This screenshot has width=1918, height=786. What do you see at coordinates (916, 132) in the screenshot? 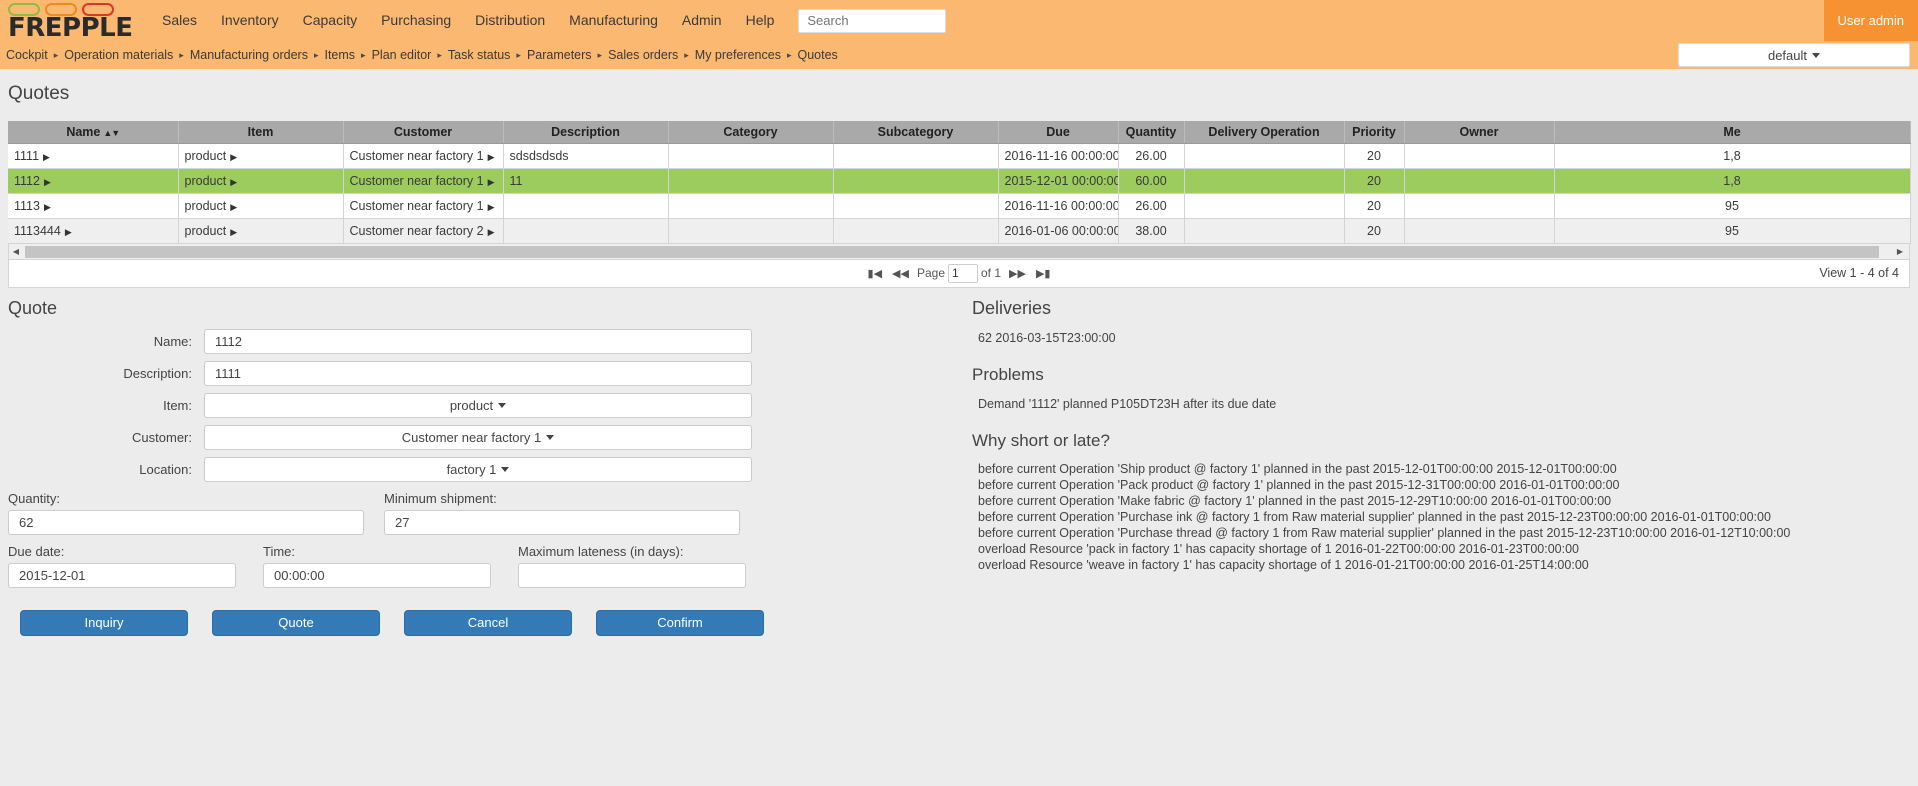
I see `column-header-subcategory: Subcategory` at bounding box center [916, 132].